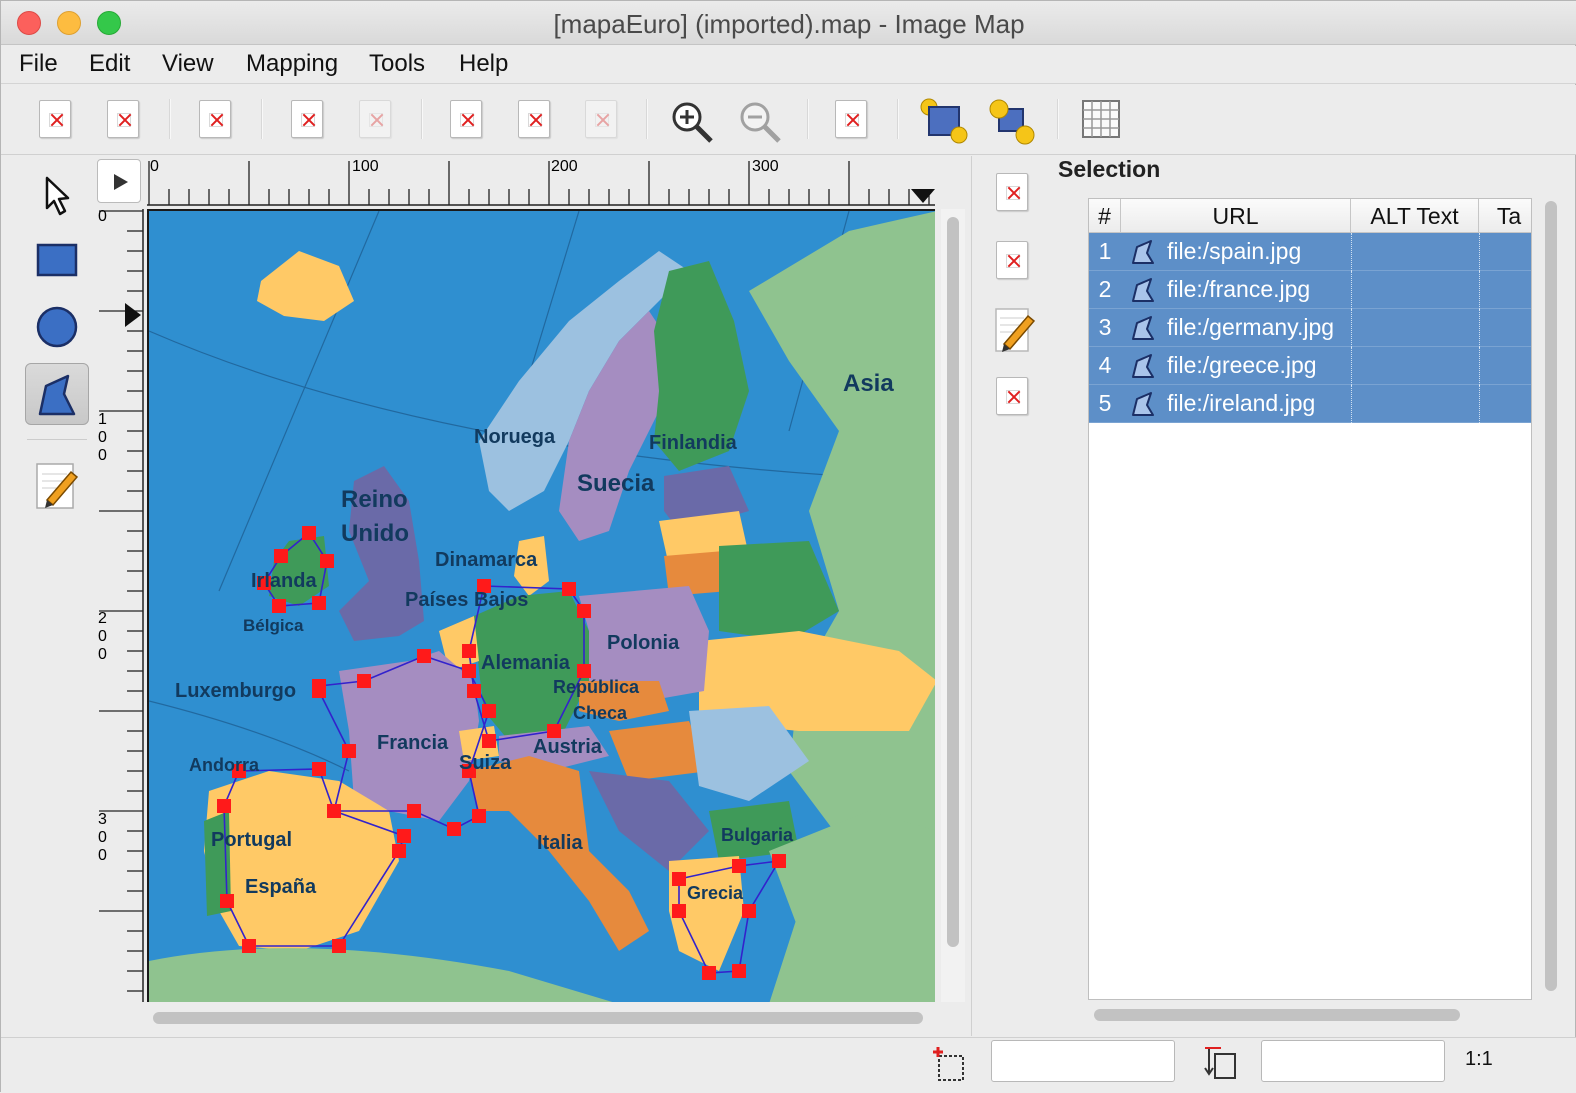 Image resolution: width=1576 pixels, height=1093 pixels. I want to click on zoom-out-icon, so click(760, 122).